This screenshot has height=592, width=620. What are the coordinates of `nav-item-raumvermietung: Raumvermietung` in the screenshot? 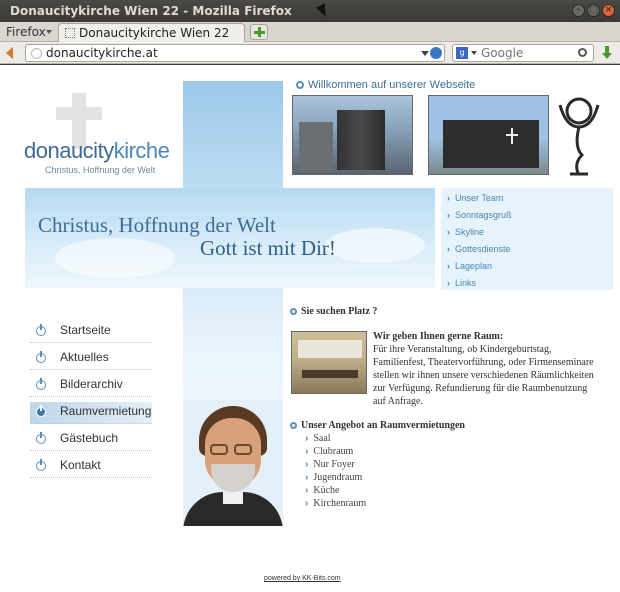 It's located at (91, 413).